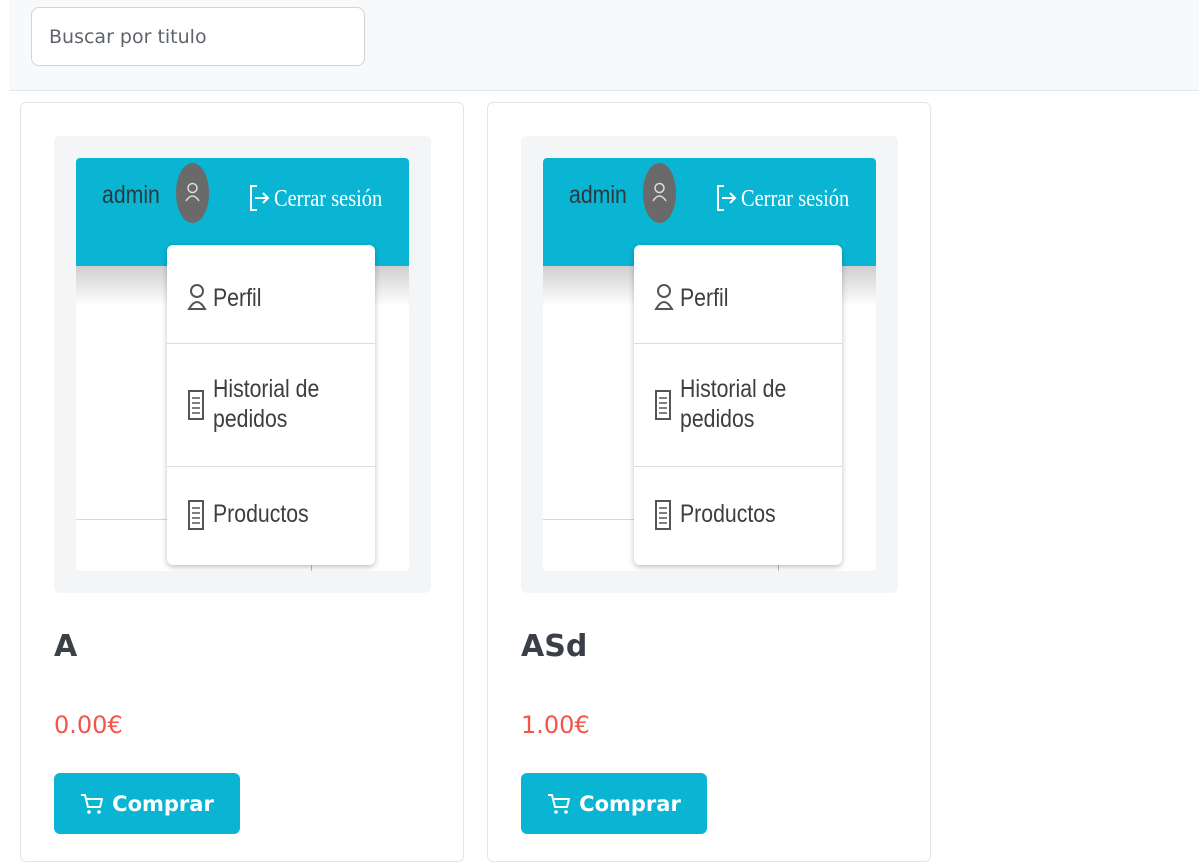 This screenshot has height=862, width=1199. What do you see at coordinates (554, 646) in the screenshot?
I see `product-title: ASd` at bounding box center [554, 646].